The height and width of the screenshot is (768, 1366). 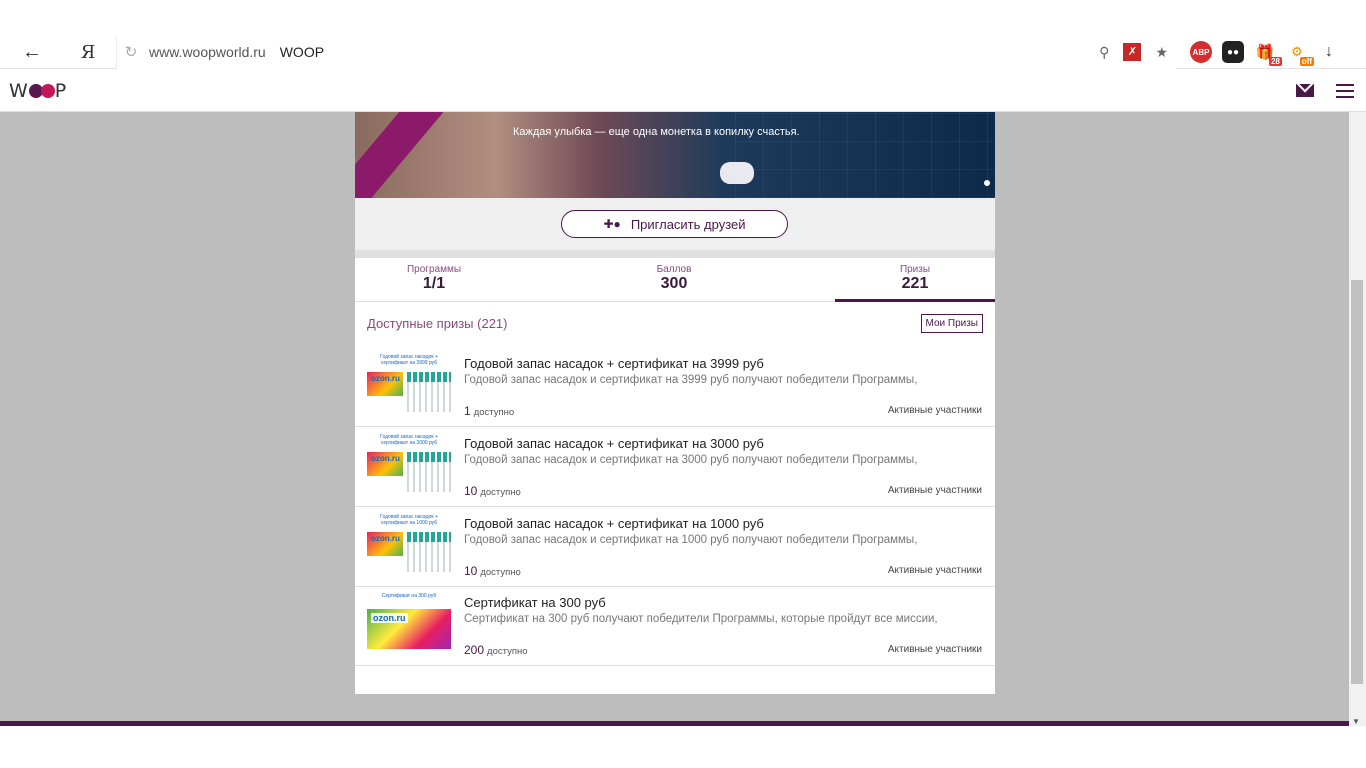 I want to click on tab-programs: Программы 1/1, so click(x=434, y=279).